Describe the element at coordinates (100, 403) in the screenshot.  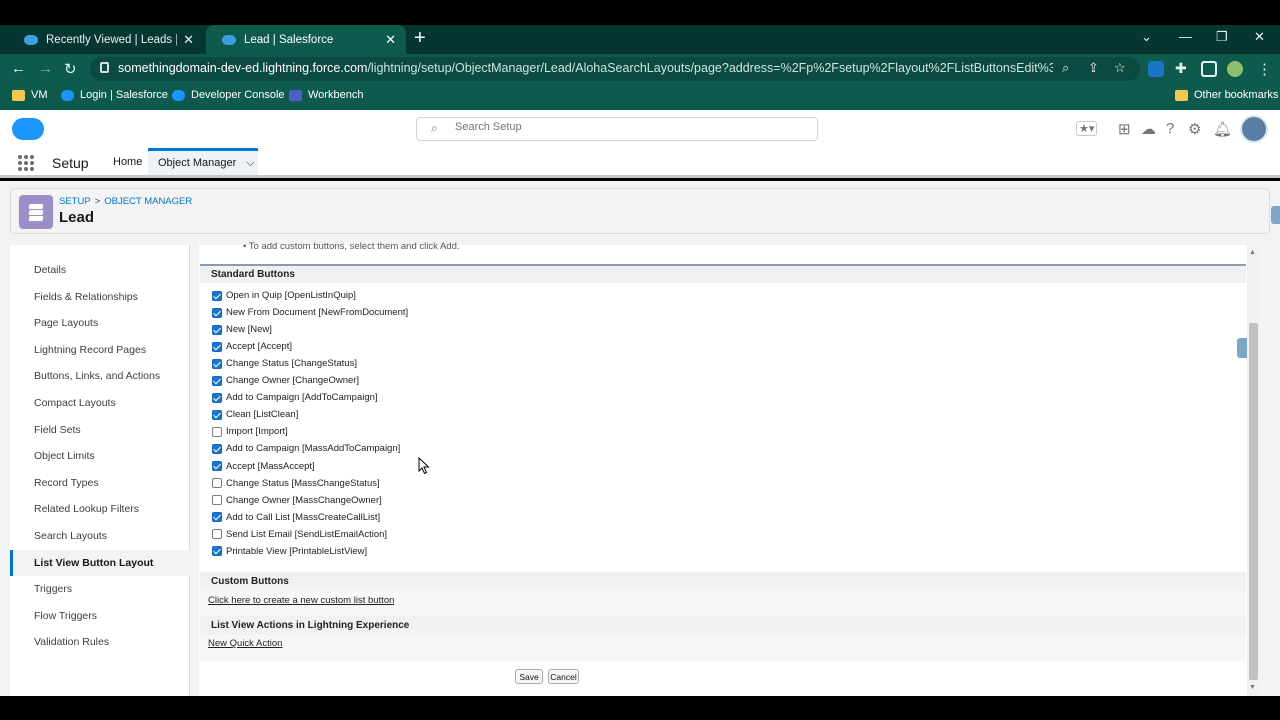
I see `sidebar-item-compact-layouts: Compact Layouts` at that location.